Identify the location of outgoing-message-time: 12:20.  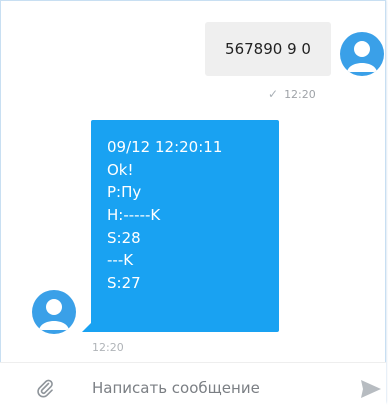
(300, 94).